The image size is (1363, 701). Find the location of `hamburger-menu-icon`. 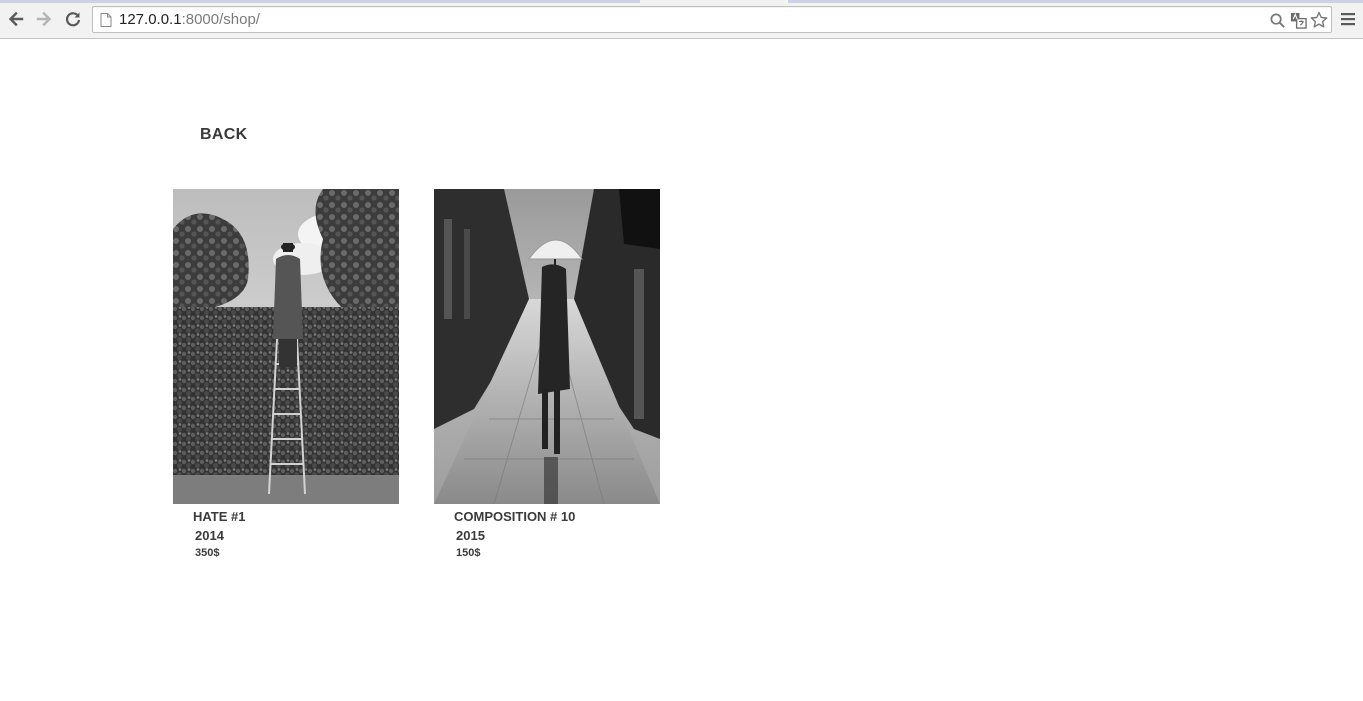

hamburger-menu-icon is located at coordinates (1348, 19).